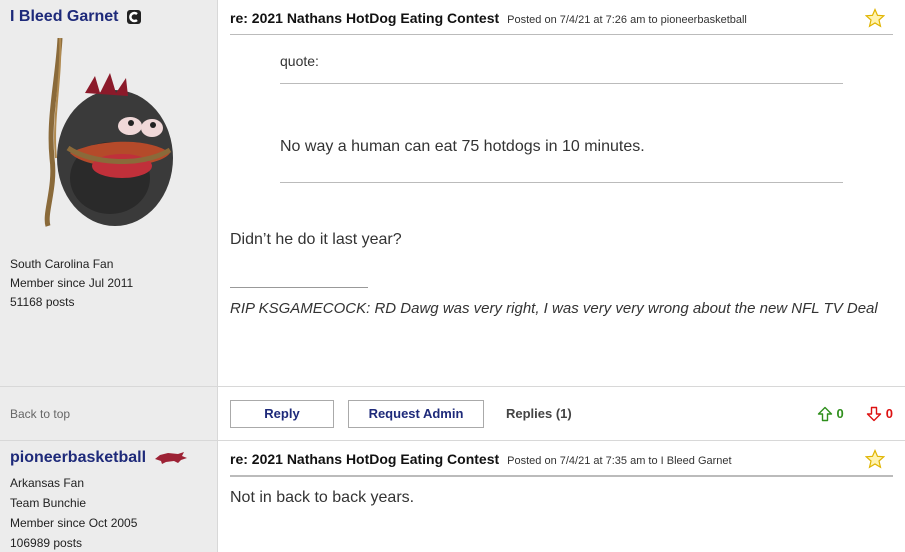 The height and width of the screenshot is (552, 905). I want to click on upvote-button: 0, so click(830, 414).